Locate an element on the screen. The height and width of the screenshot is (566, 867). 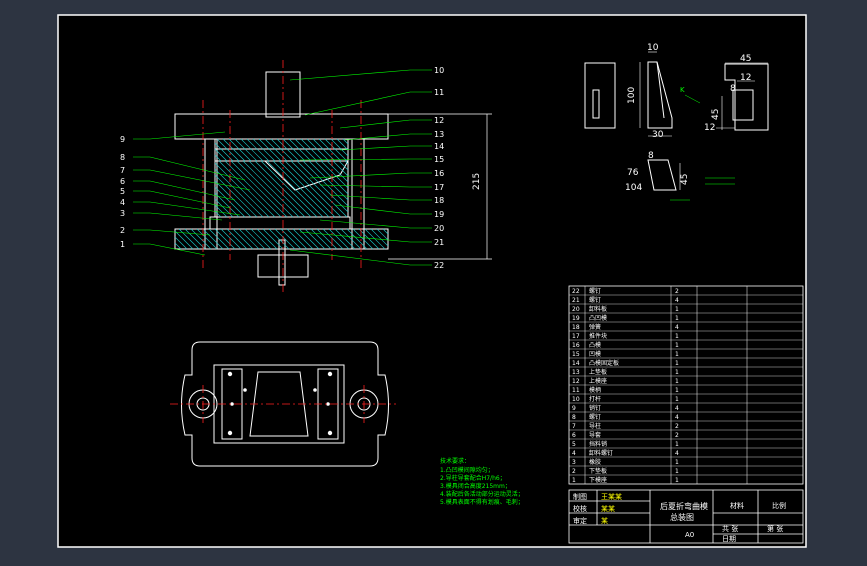
bom-row-name: 导套 is located at coordinates (595, 435).